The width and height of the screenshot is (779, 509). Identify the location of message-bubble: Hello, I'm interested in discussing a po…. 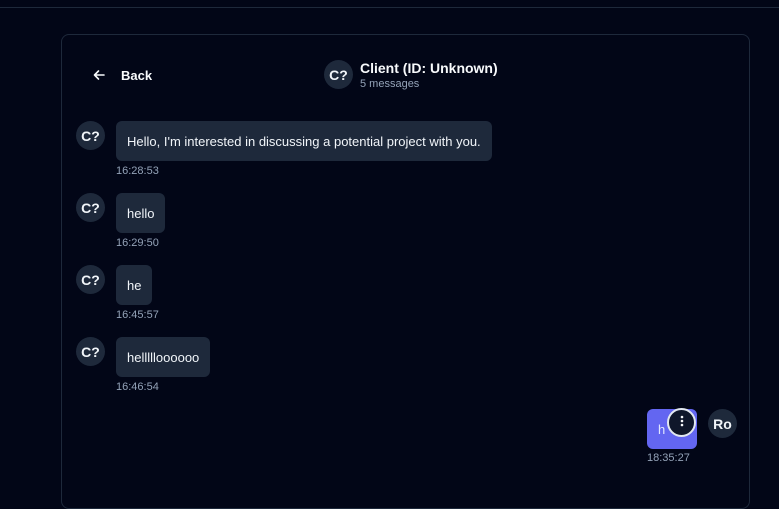
(304, 141).